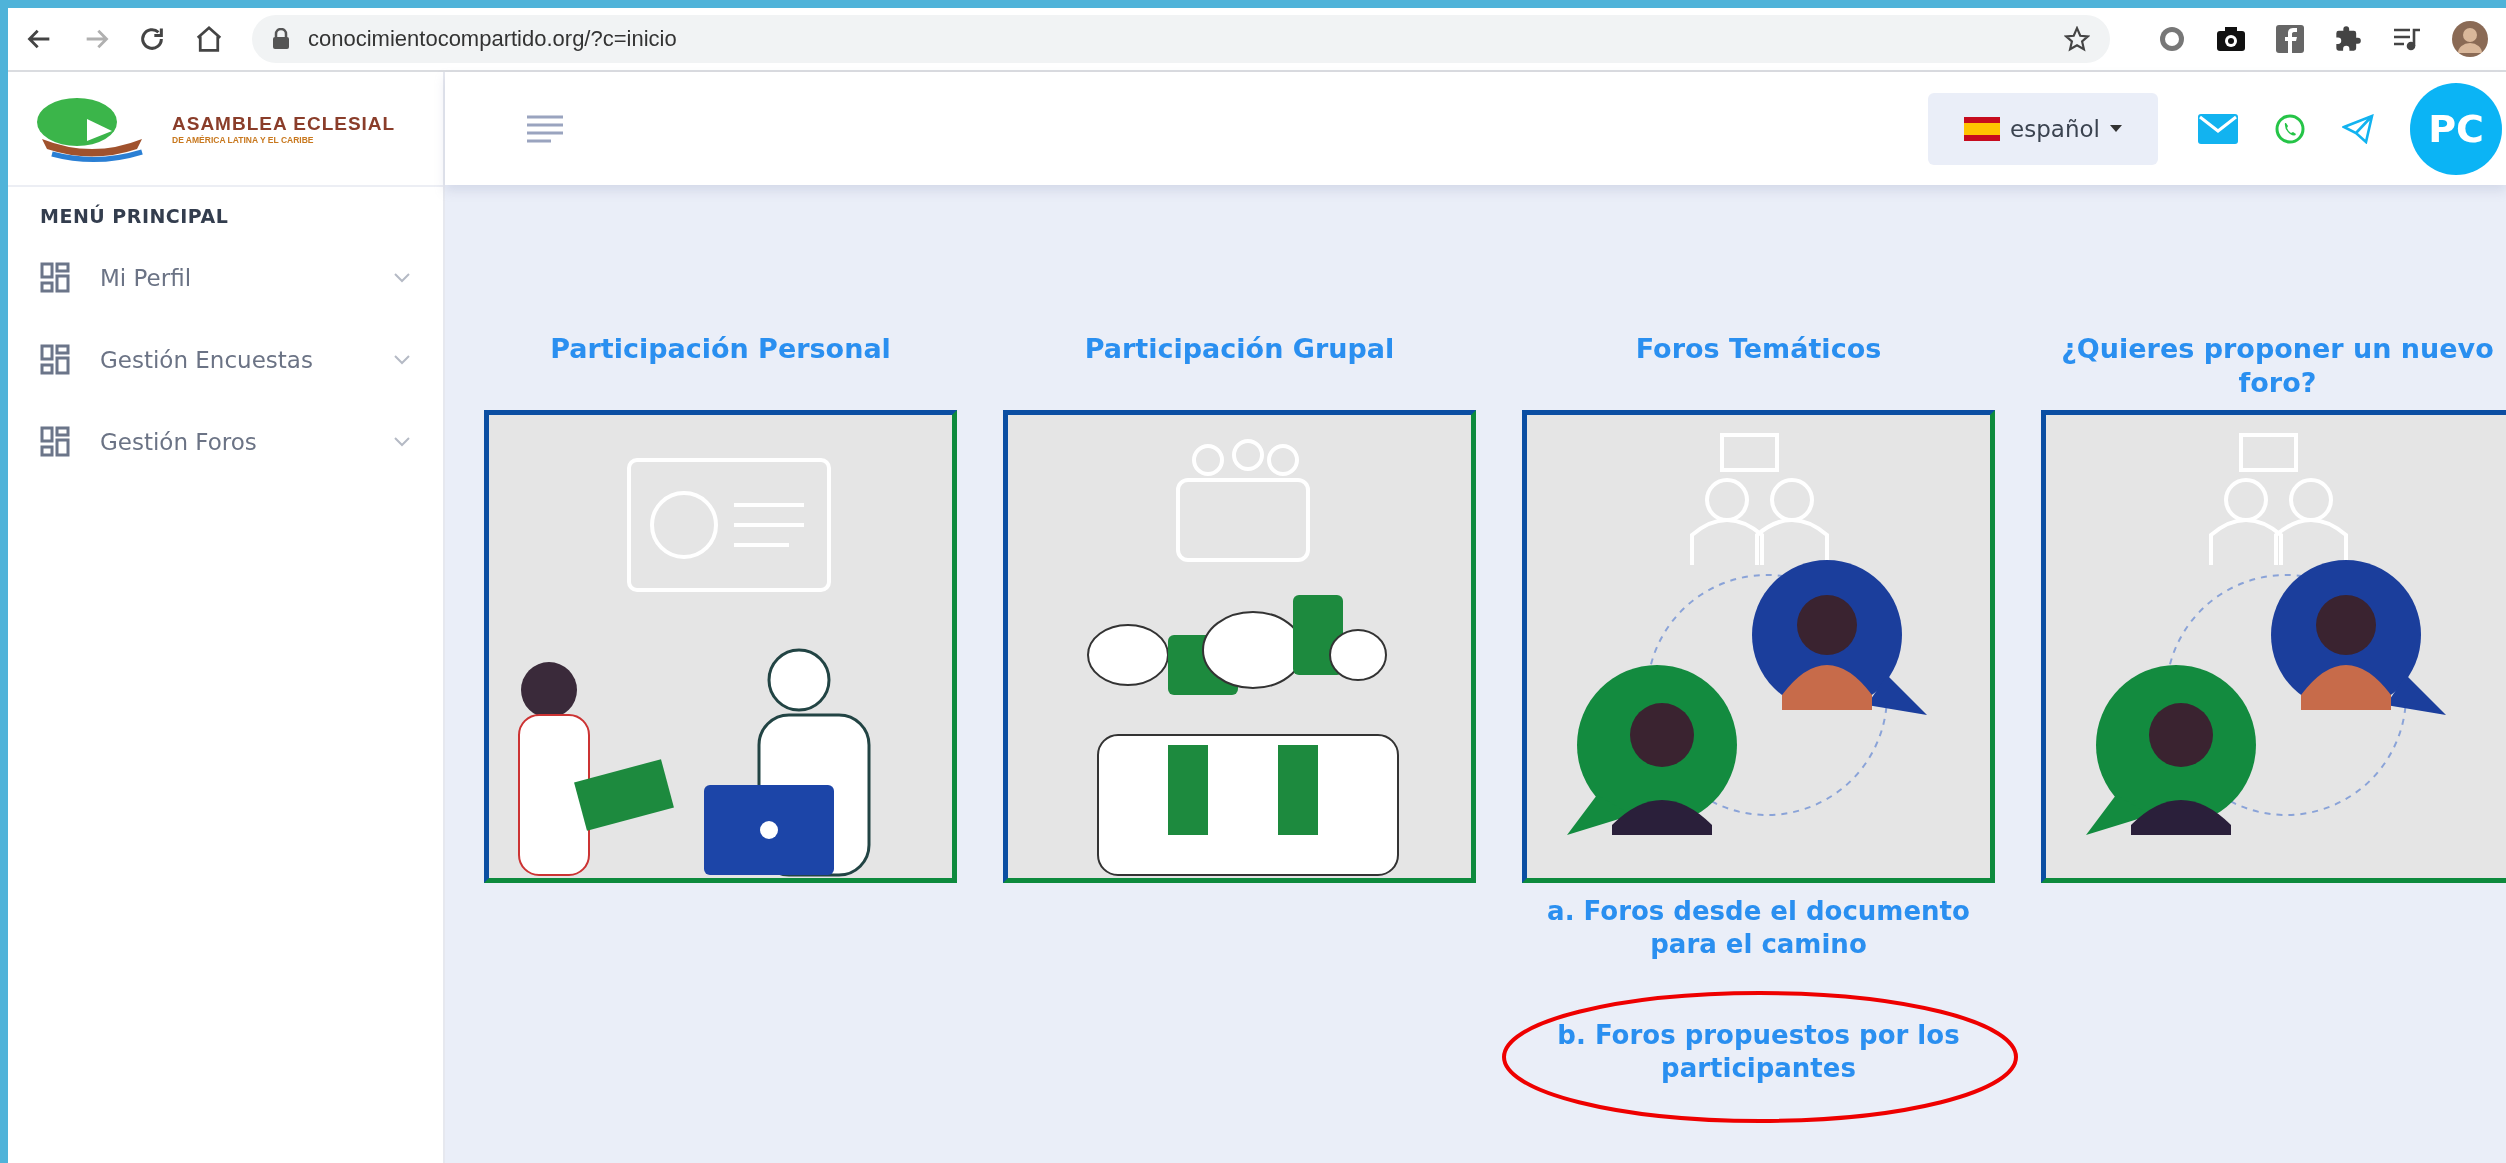 Image resolution: width=2506 pixels, height=1163 pixels. Describe the element at coordinates (2077, 39) in the screenshot. I see `star-icon` at that location.